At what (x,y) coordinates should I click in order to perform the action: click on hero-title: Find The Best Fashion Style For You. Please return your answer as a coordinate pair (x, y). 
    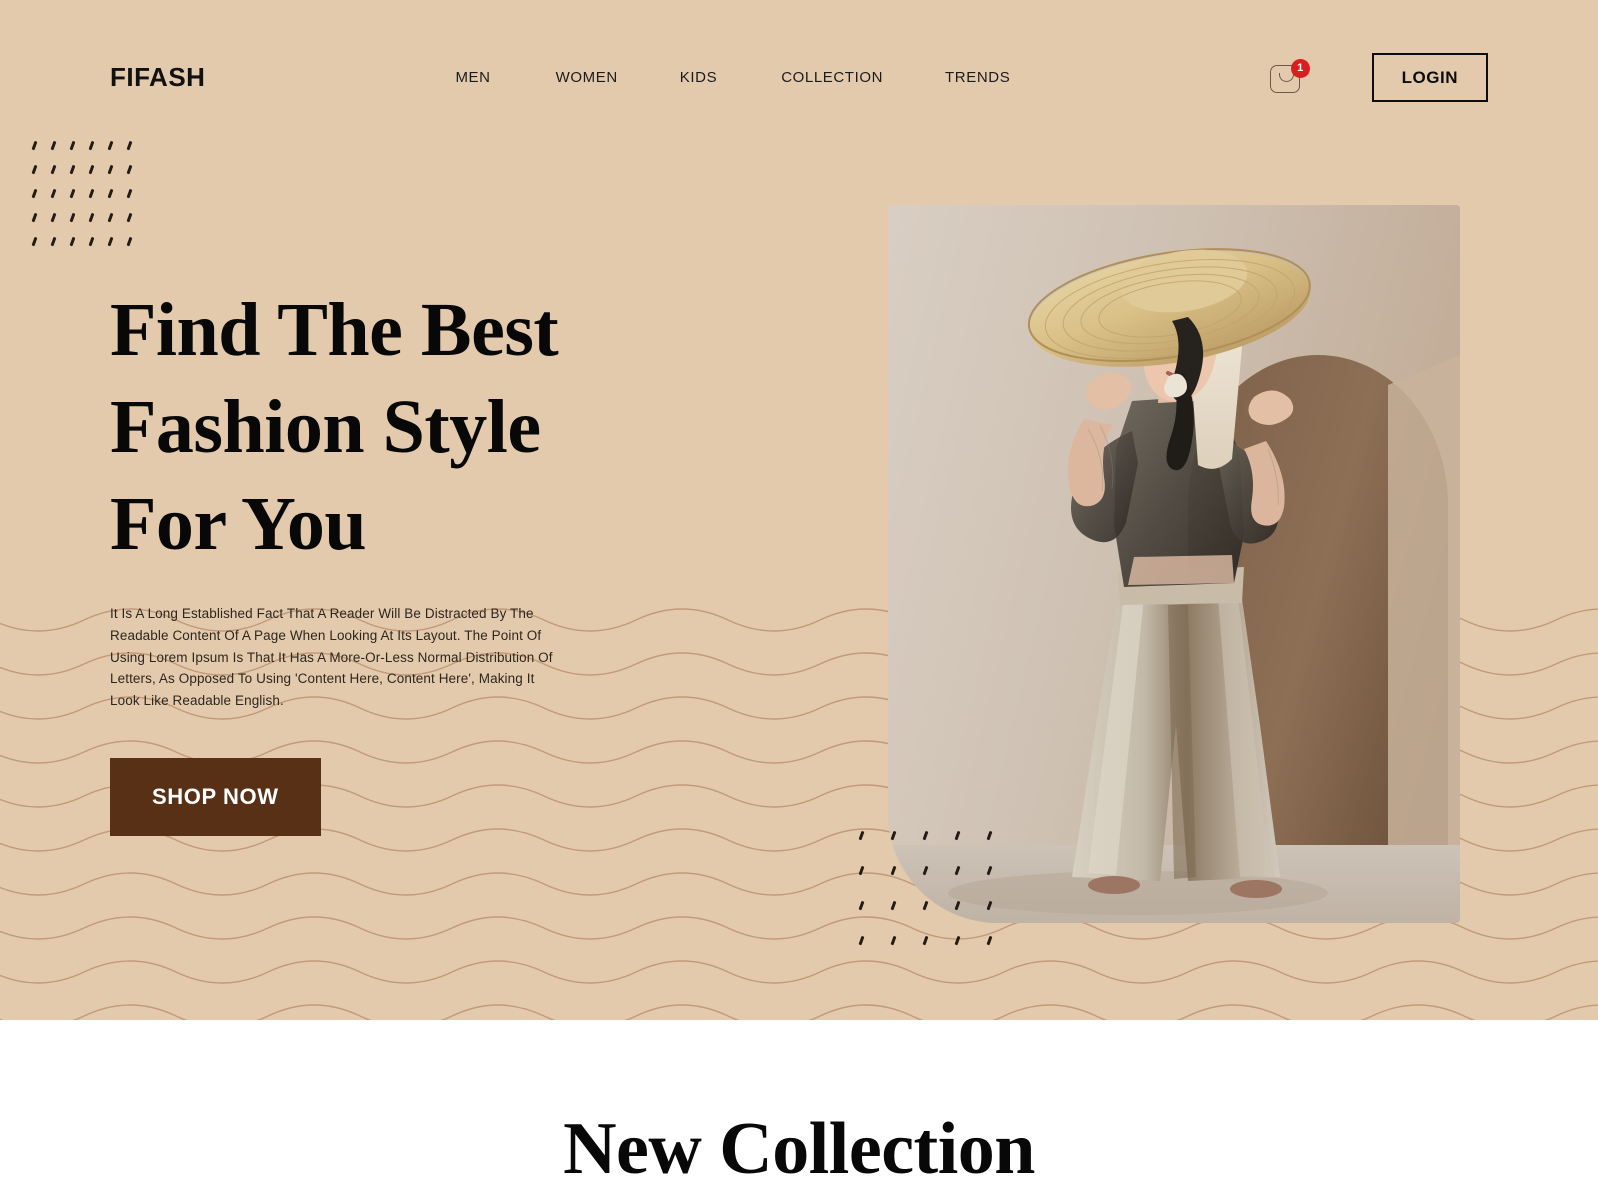
    Looking at the image, I should click on (430, 427).